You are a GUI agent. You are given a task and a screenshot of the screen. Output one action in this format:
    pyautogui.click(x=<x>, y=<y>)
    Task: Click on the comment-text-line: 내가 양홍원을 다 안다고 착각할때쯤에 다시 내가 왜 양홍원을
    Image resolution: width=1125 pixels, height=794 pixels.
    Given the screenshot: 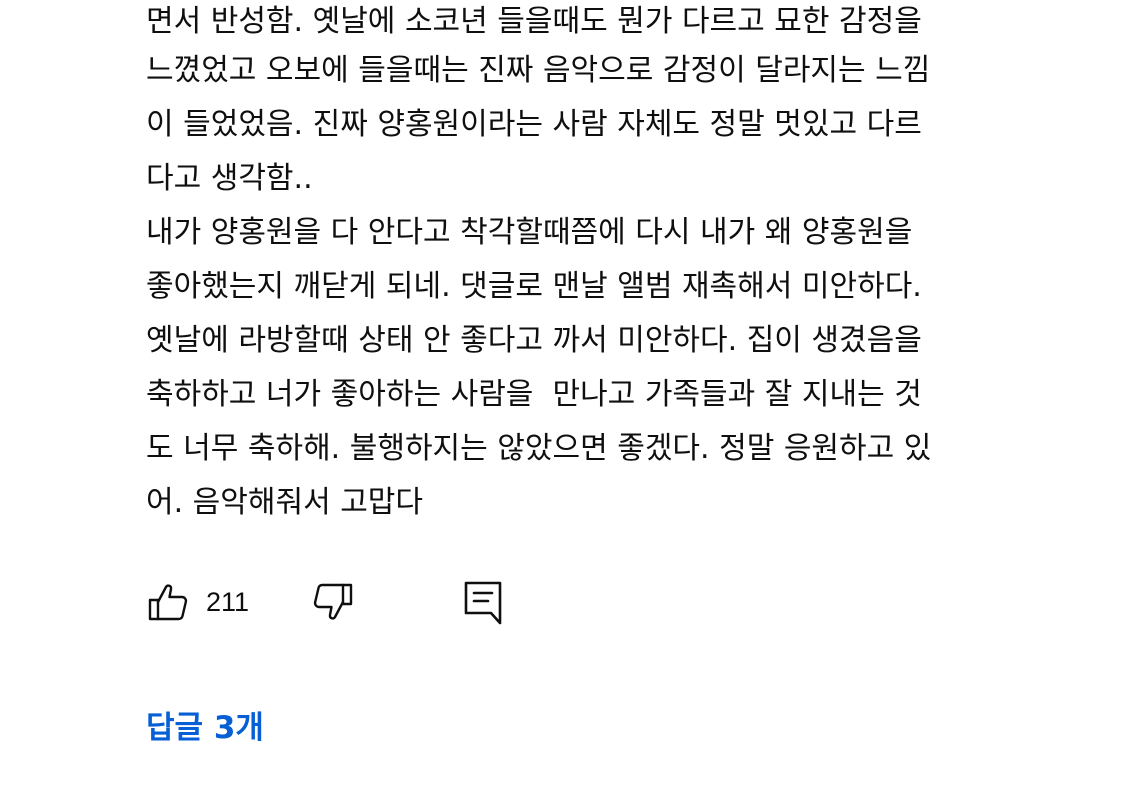 What is the action you would take?
    pyautogui.click(x=529, y=232)
    